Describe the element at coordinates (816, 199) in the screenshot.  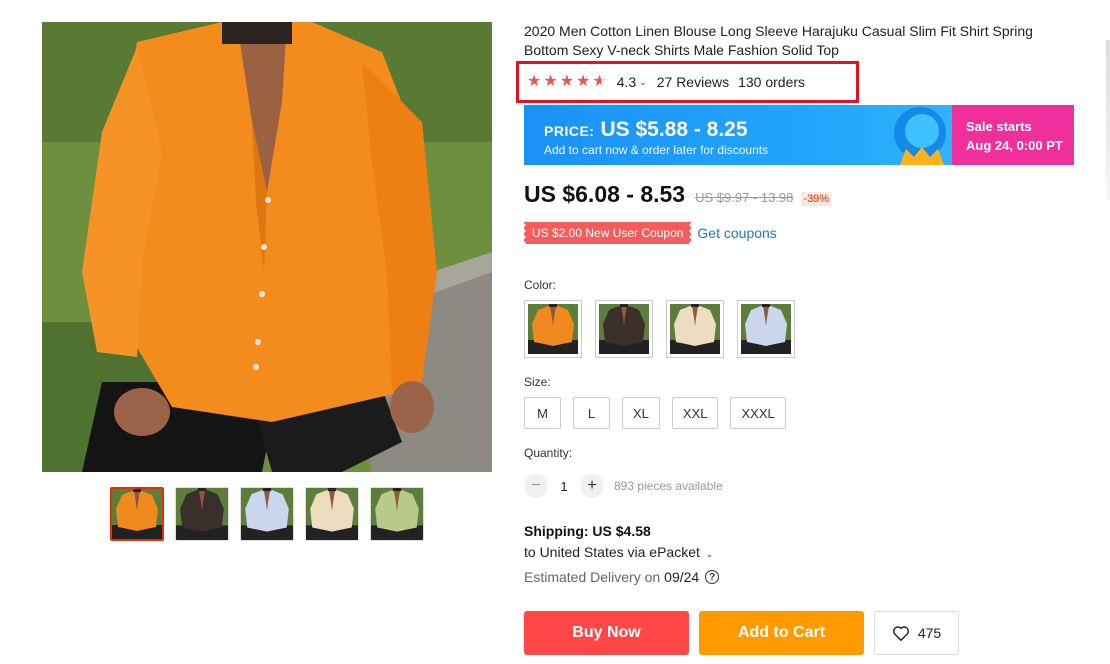
I see `discount-badge: -39%` at that location.